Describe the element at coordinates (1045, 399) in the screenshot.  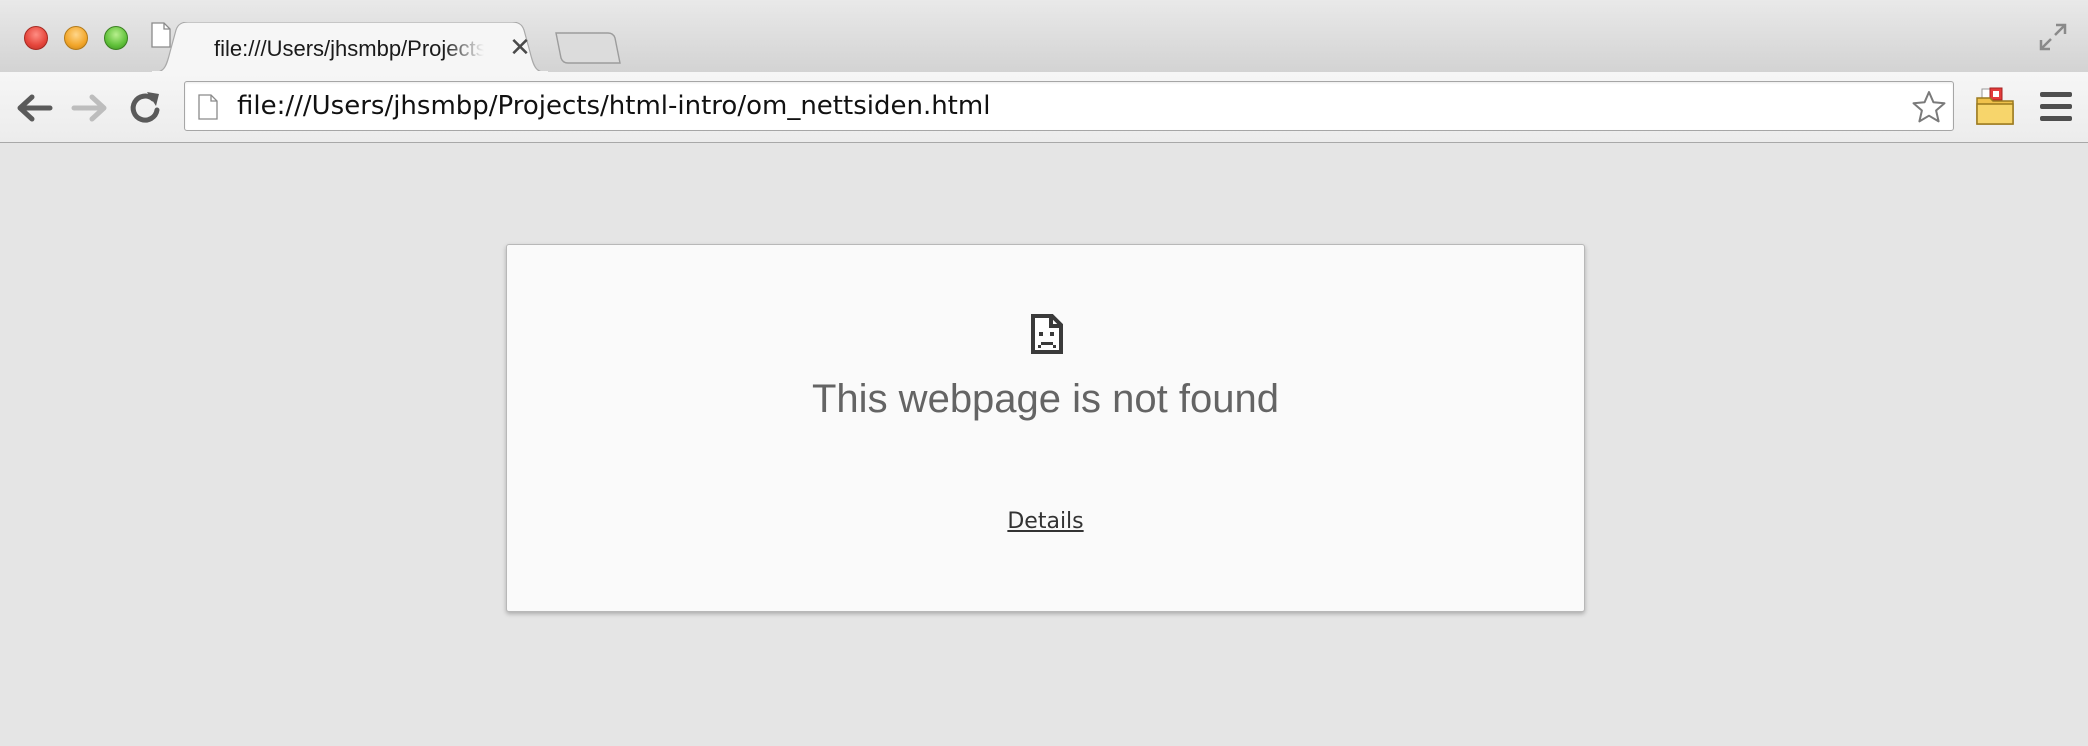
I see `error-title: This webpage is not found` at that location.